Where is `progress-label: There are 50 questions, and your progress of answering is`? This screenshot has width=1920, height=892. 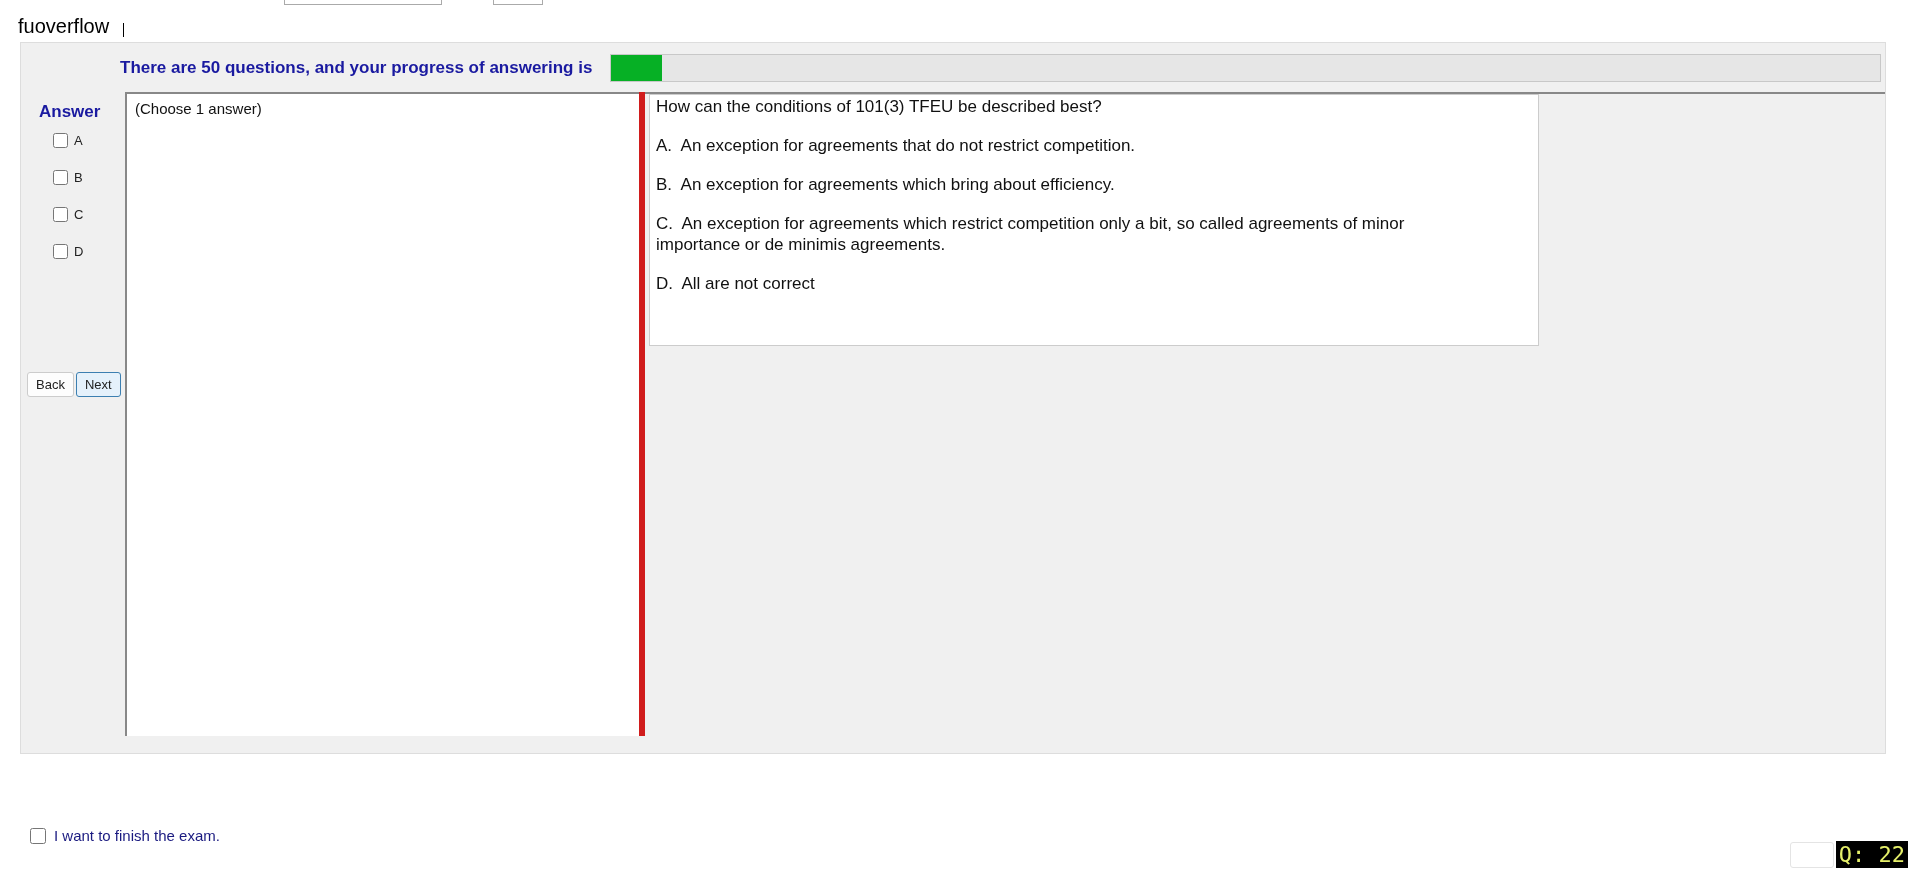 progress-label: There are 50 questions, and your progress of answering is is located at coordinates (356, 68).